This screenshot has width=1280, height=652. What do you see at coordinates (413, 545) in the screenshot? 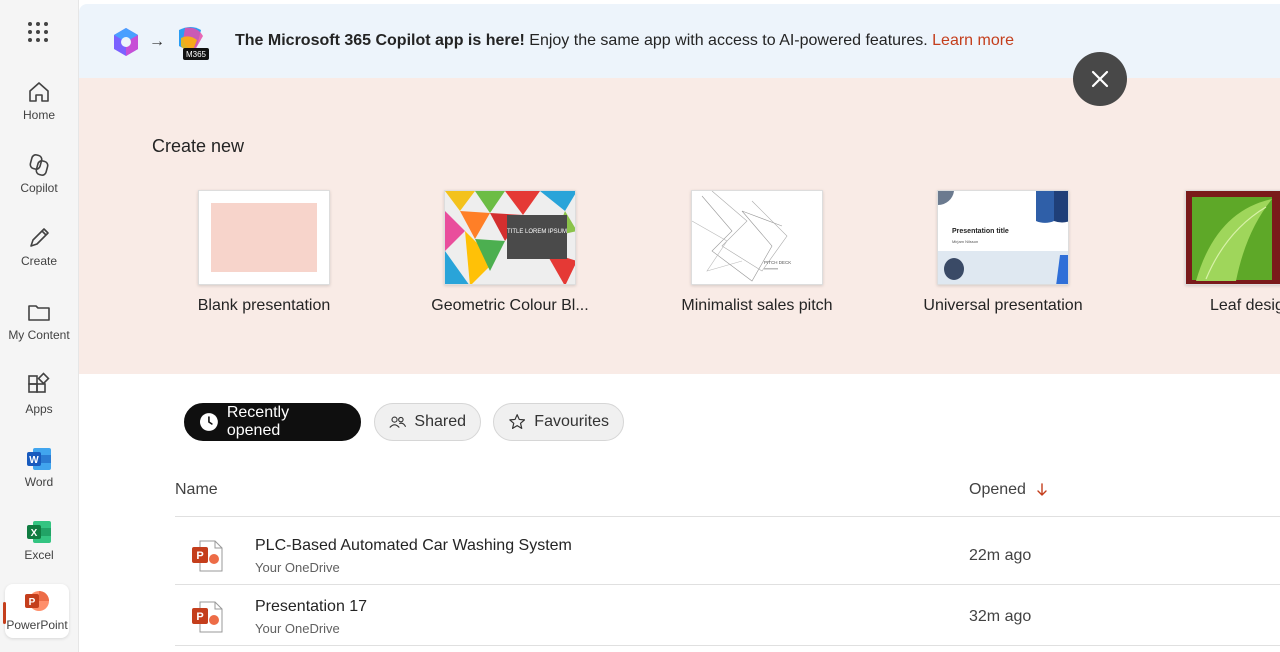
I see `file-title: PLC-Based Automated Car Washing System` at bounding box center [413, 545].